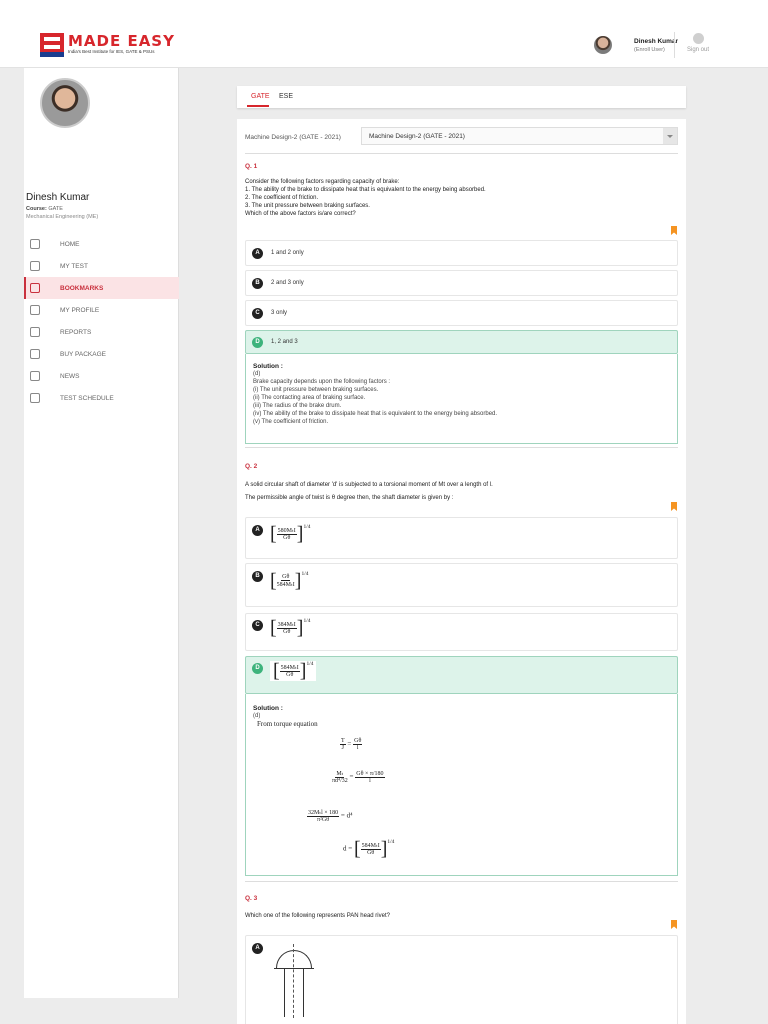  Describe the element at coordinates (293, 671) in the screenshot. I see `option-formula: [584MₜI Gθ]1/4` at that location.